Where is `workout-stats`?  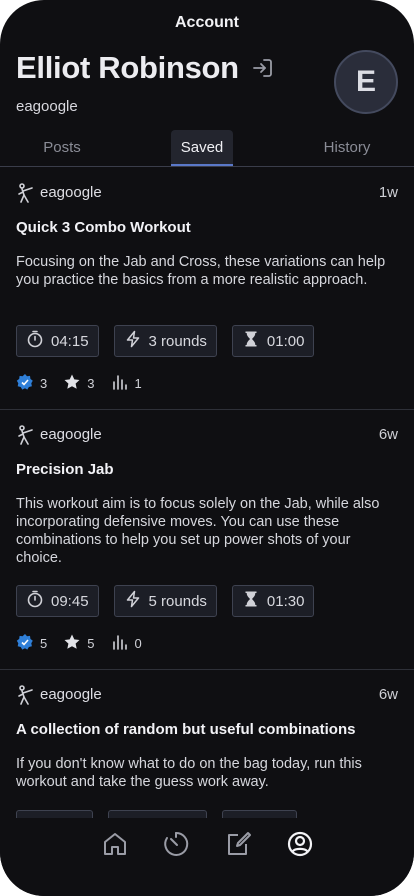
workout-stats is located at coordinates (156, 814).